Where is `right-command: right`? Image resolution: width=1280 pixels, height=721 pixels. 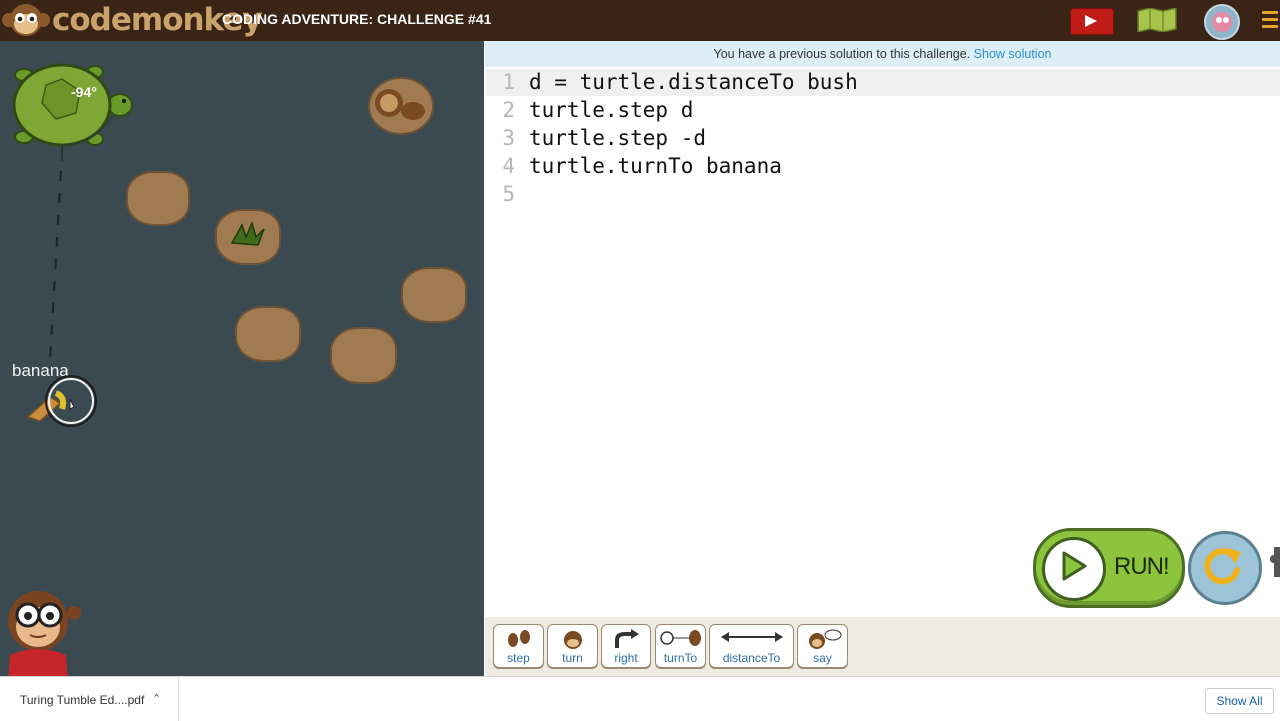
right-command: right is located at coordinates (626, 646).